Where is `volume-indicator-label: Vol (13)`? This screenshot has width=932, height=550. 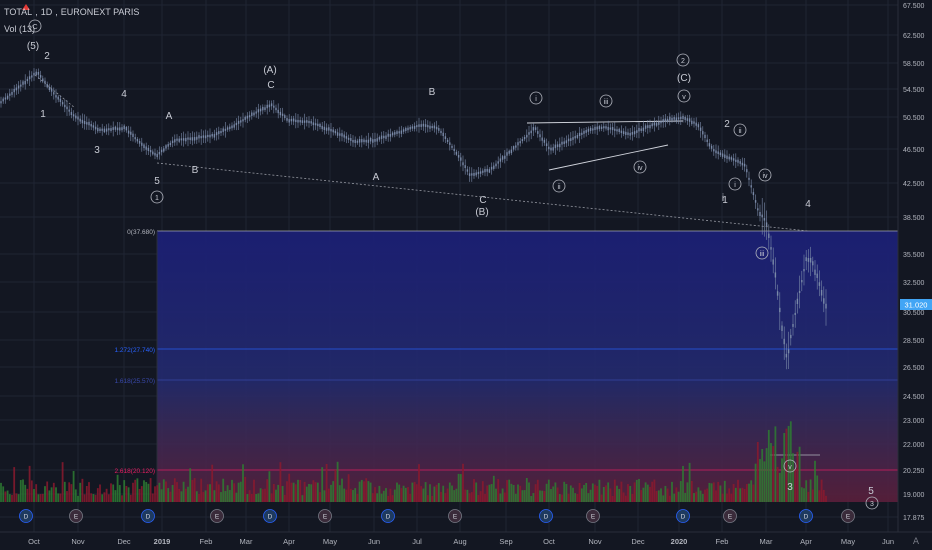 volume-indicator-label: Vol (13) is located at coordinates (19, 29).